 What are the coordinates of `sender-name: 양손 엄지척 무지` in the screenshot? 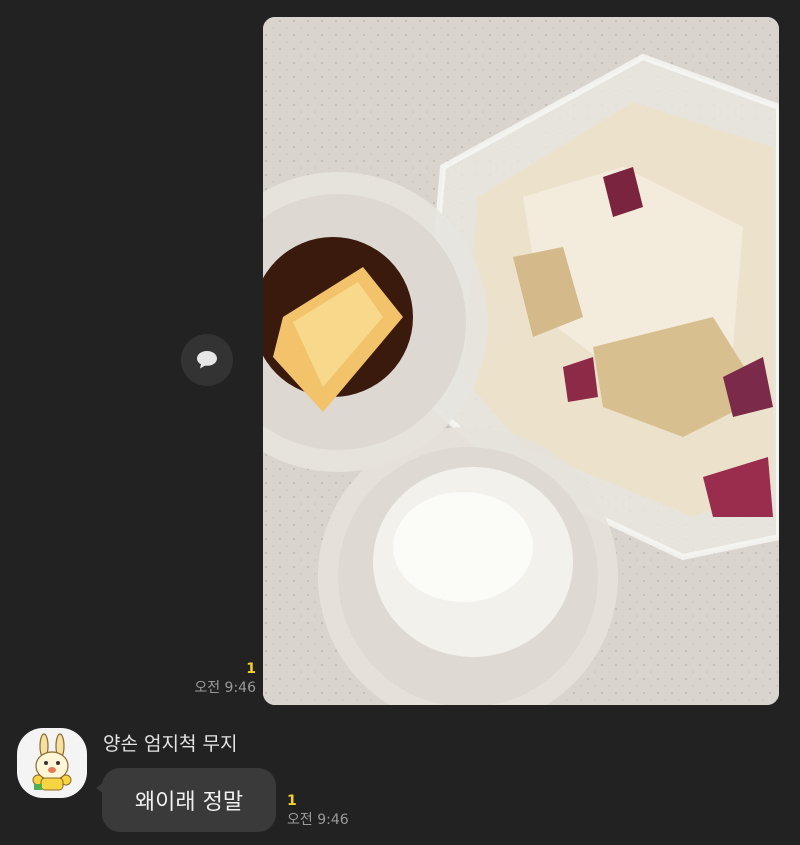 It's located at (170, 744).